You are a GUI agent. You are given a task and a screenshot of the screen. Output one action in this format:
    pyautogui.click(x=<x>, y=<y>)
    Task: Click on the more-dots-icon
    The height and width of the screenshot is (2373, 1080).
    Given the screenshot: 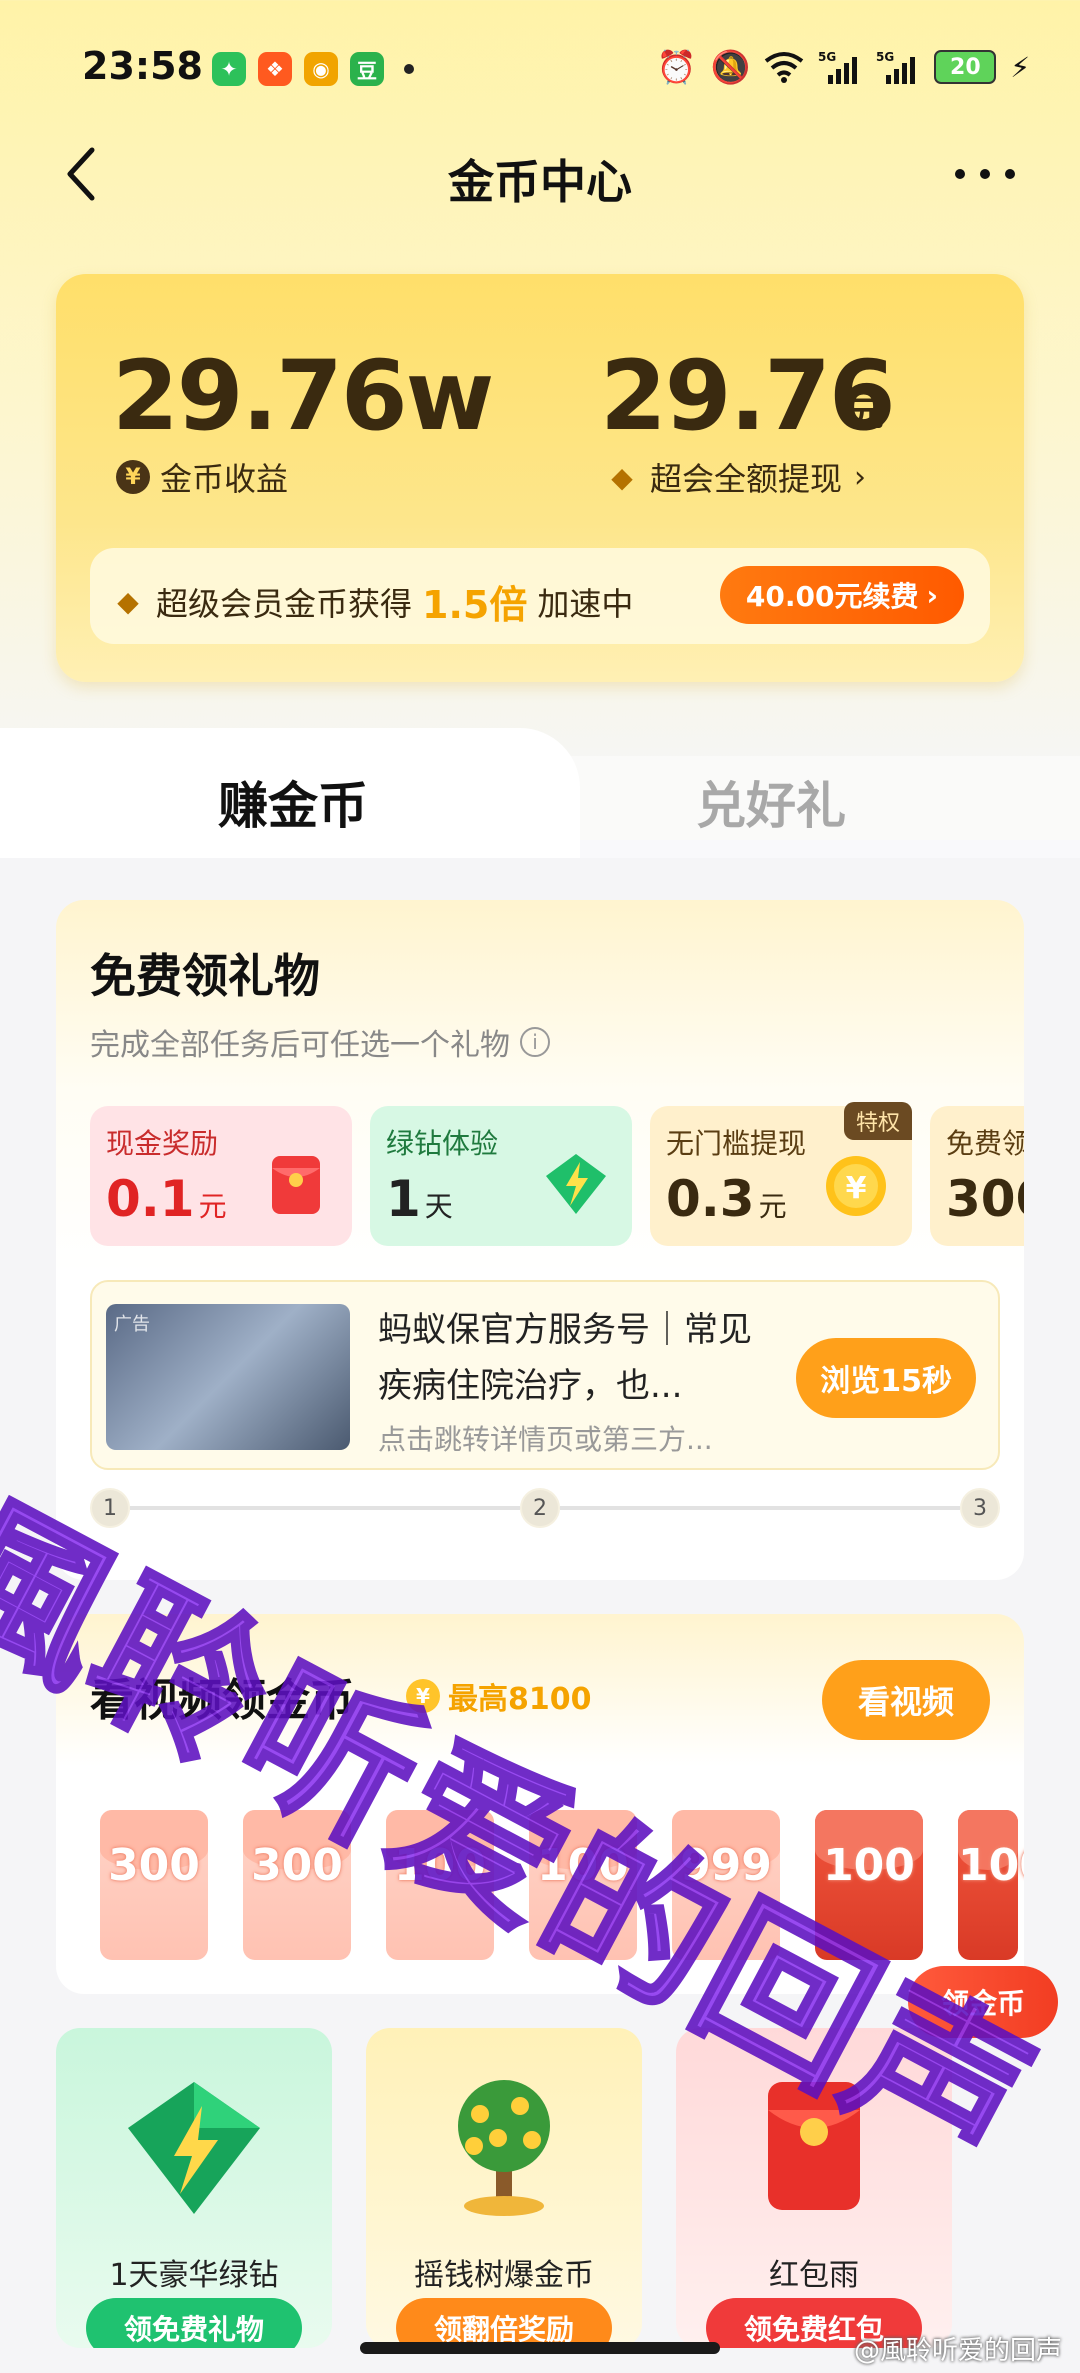 What is the action you would take?
    pyautogui.click(x=985, y=174)
    